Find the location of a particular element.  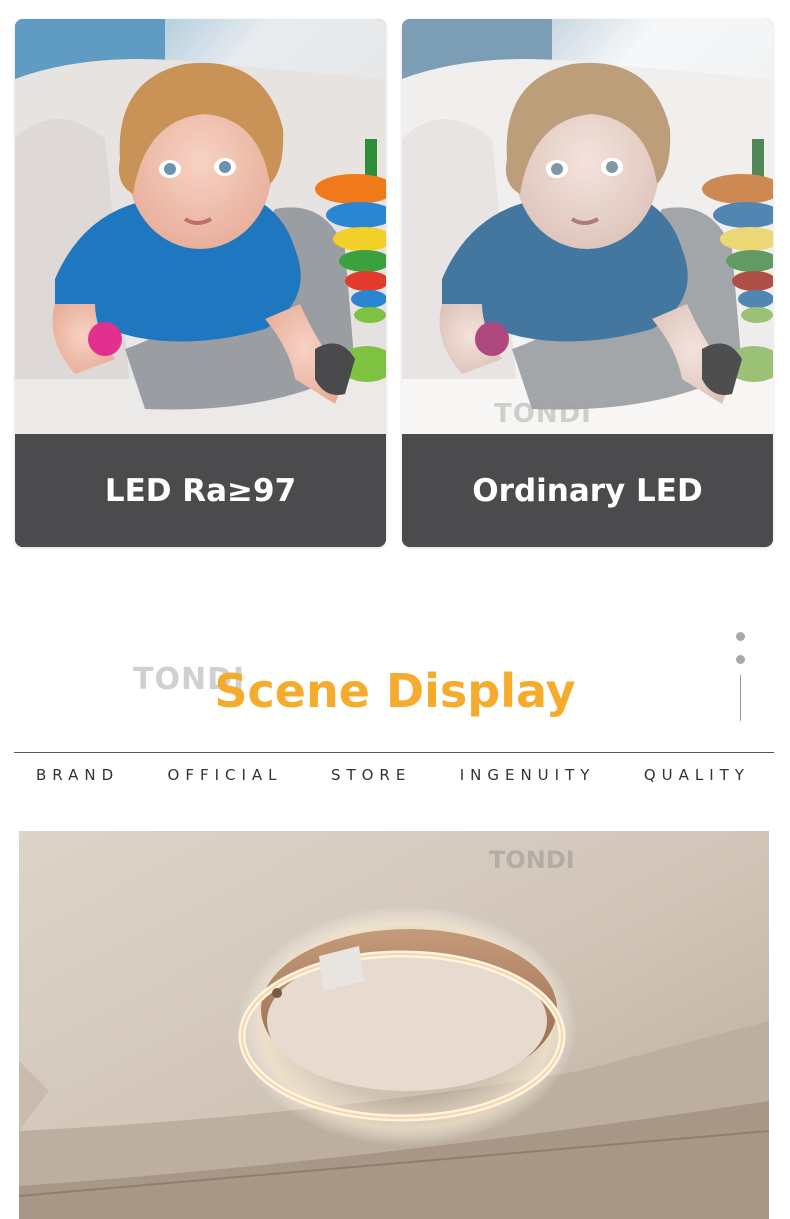

tagline-word: OFFICIAL is located at coordinates (225, 775).